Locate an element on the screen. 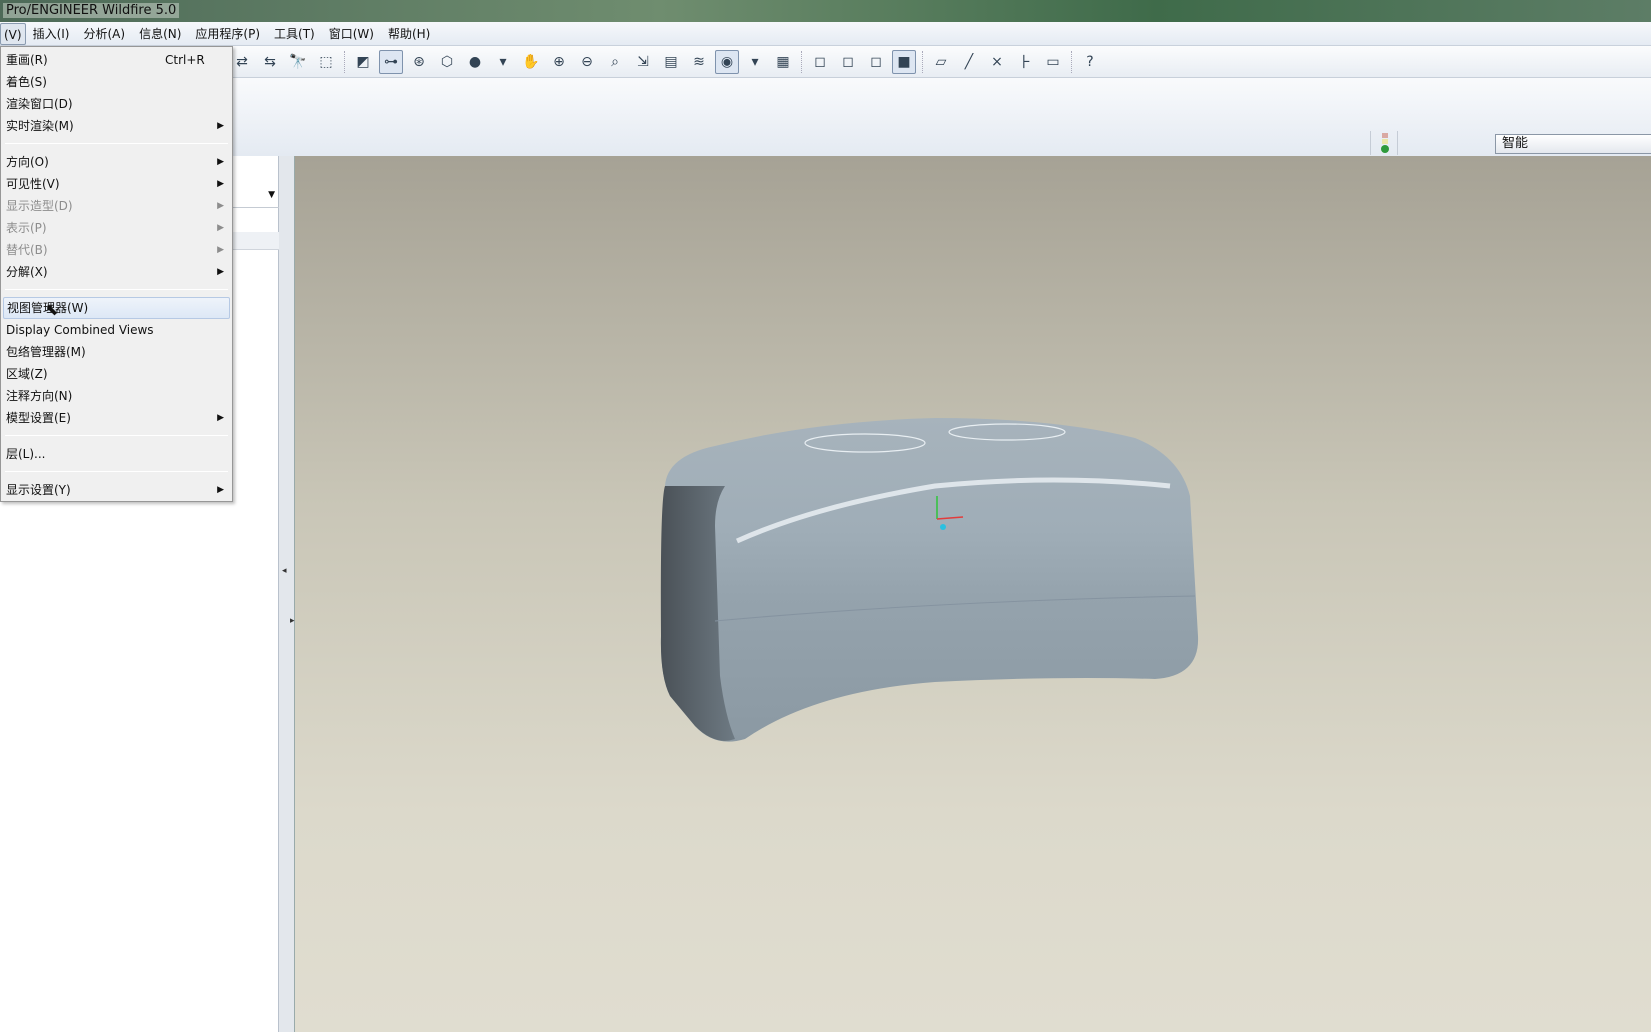  view-menu-item: 表示(P) ▶ is located at coordinates (116, 228).